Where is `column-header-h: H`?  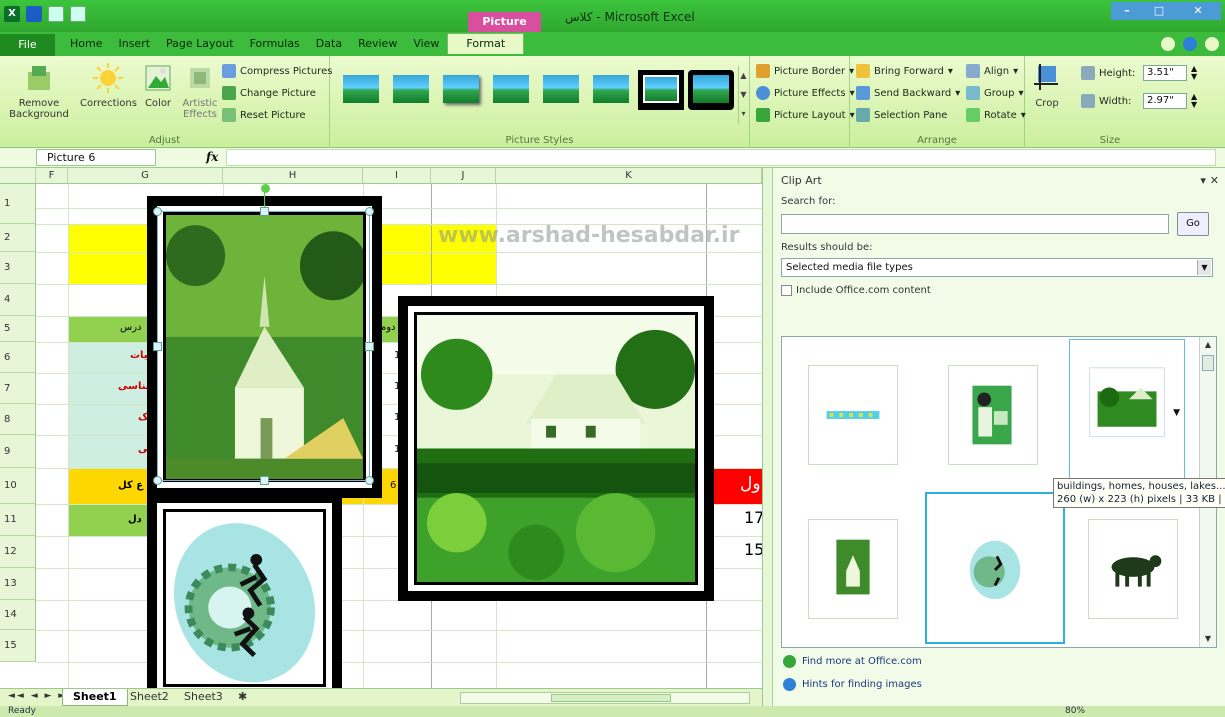 column-header-h: H is located at coordinates (293, 176).